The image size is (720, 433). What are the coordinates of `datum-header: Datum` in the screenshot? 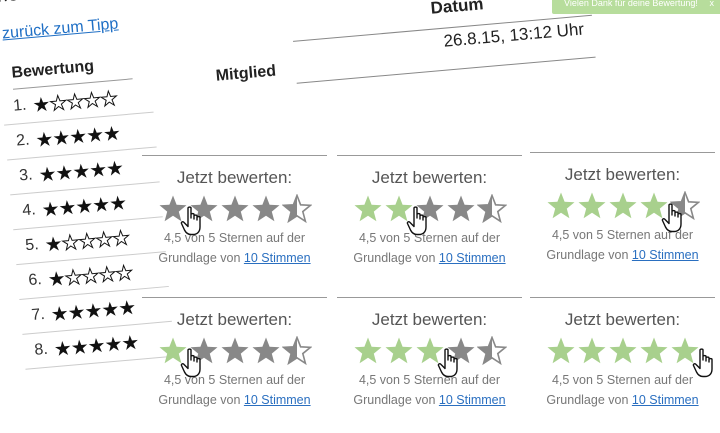 It's located at (457, 9).